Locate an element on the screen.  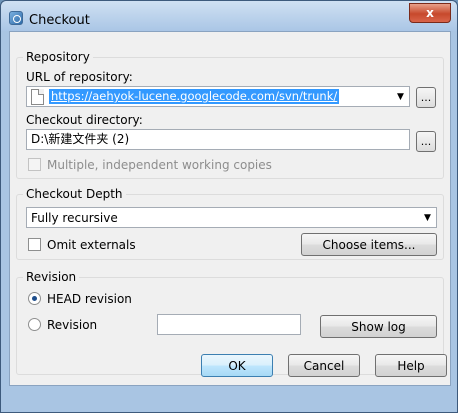
document-icon is located at coordinates (37, 97).